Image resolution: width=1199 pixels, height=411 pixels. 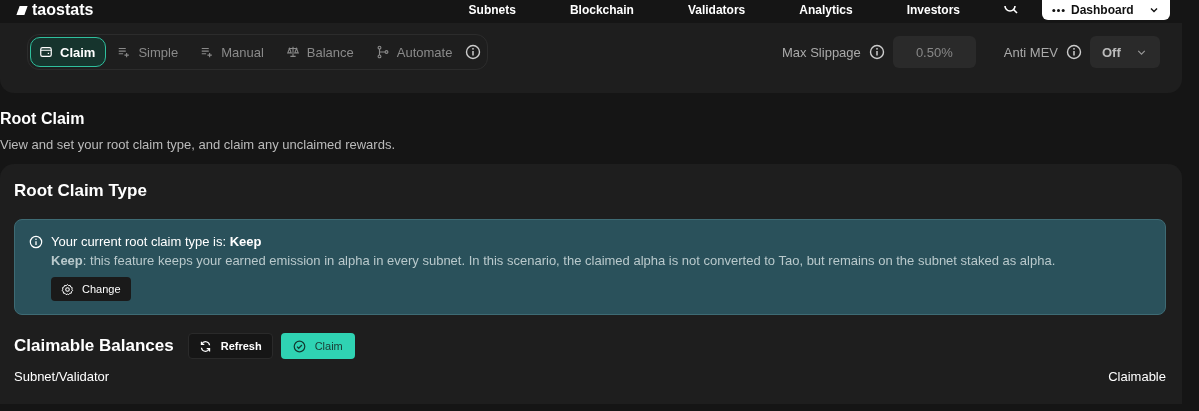 I want to click on column-header: Subnet/Validator, so click(x=62, y=377).